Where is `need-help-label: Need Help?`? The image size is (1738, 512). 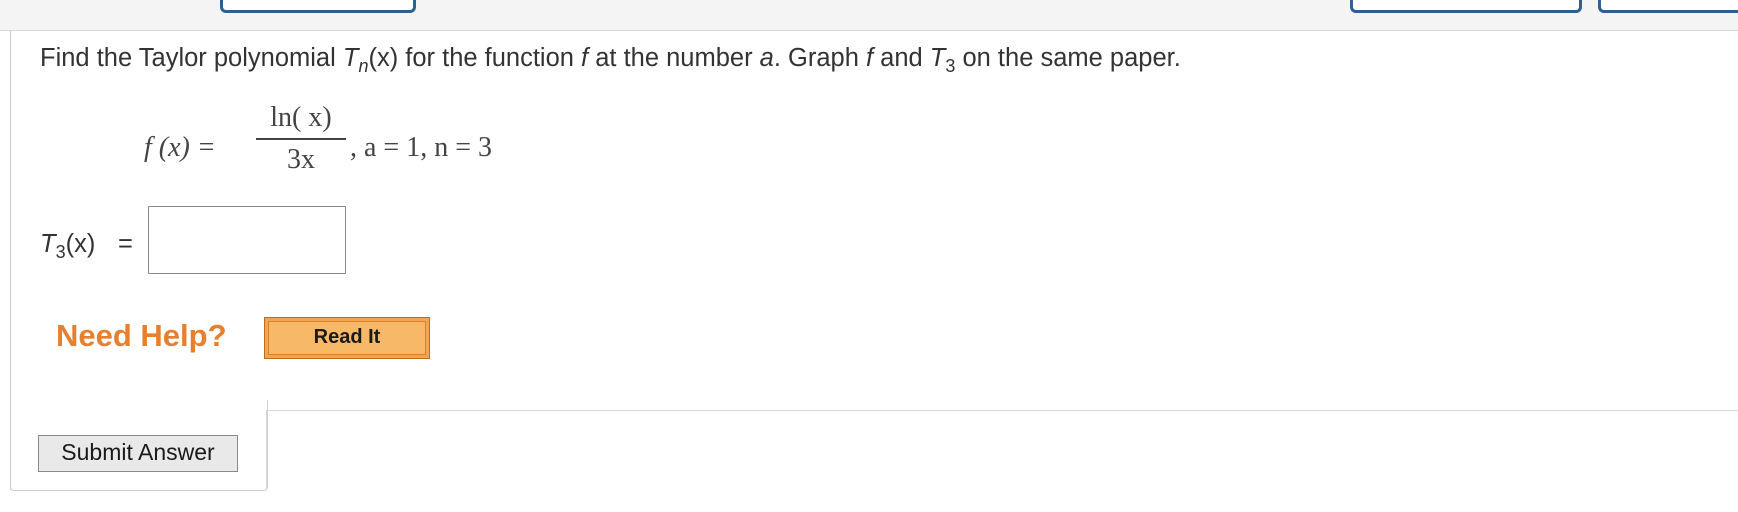
need-help-label: Need Help? is located at coordinates (141, 335).